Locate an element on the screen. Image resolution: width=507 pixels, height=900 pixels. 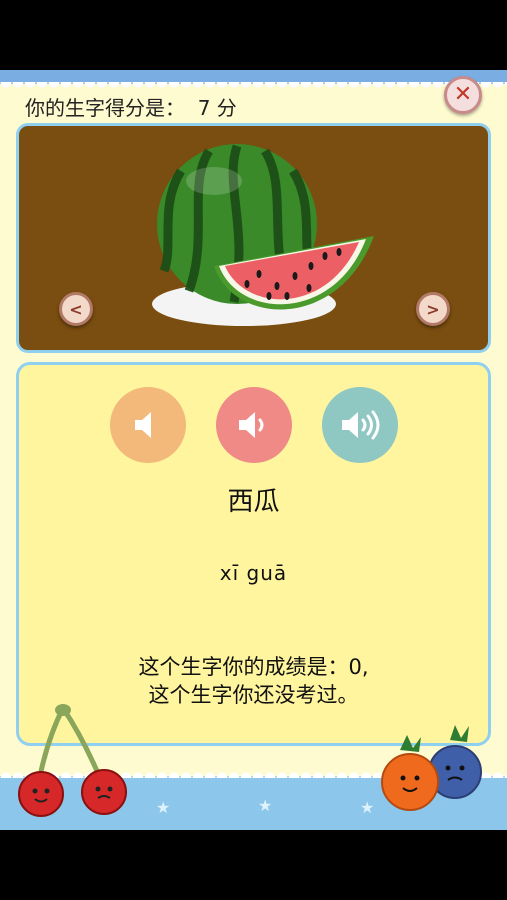
berries-decoration is located at coordinates (431, 768).